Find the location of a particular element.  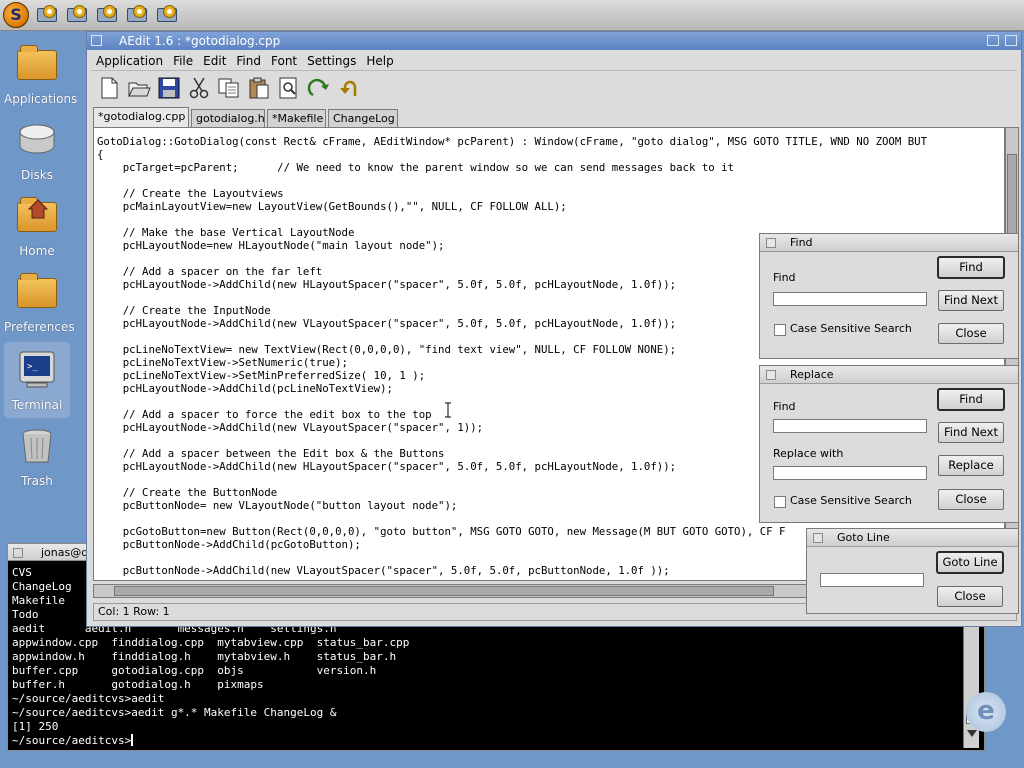

desktop-icon-terminal: >_ Terminal is located at coordinates (37, 380).